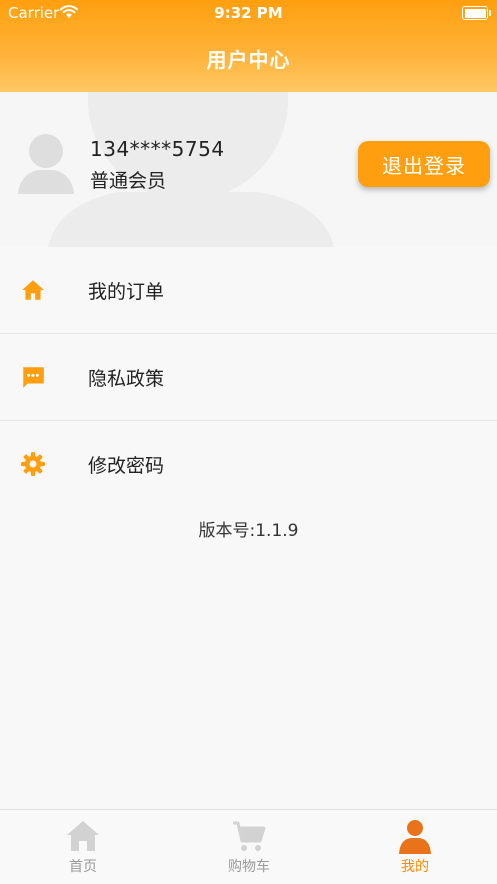 The image size is (497, 884). I want to click on menu-item-privacy-policy: 隐私政策, so click(248, 377).